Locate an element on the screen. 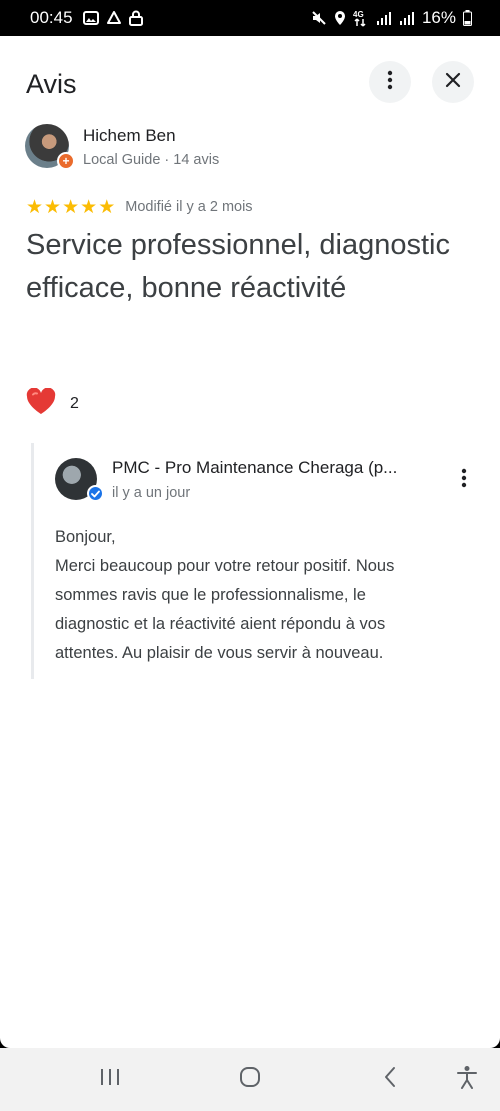 This screenshot has height=1111, width=500. system-nav-bar is located at coordinates (250, 1079).